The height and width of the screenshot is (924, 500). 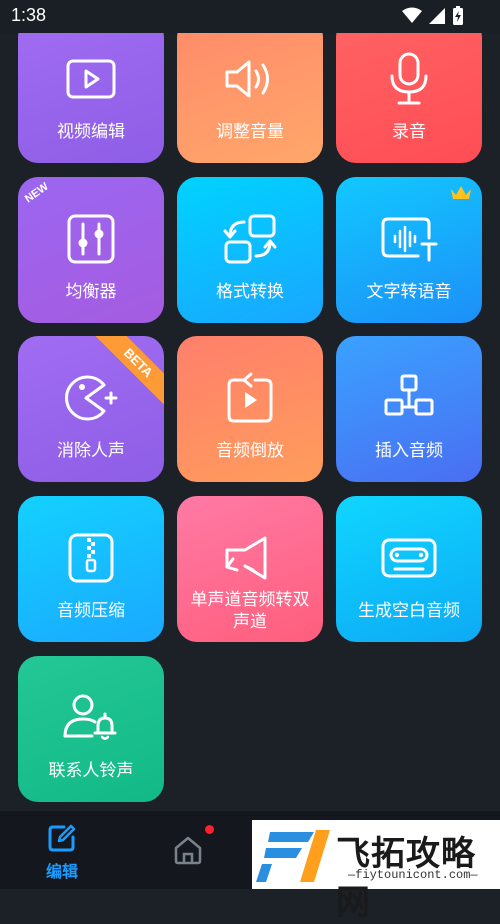 I want to click on tool-insert-audio: 插入音频, so click(x=409, y=409).